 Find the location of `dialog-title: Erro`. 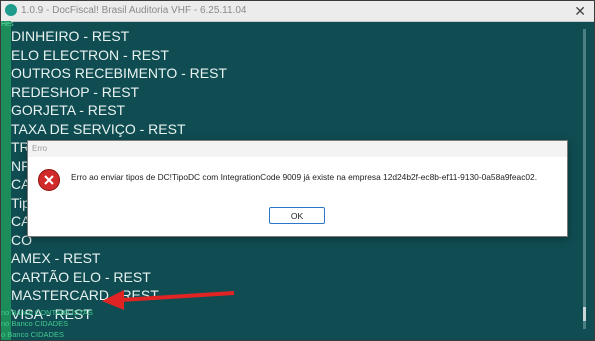

dialog-title: Erro is located at coordinates (40, 148).